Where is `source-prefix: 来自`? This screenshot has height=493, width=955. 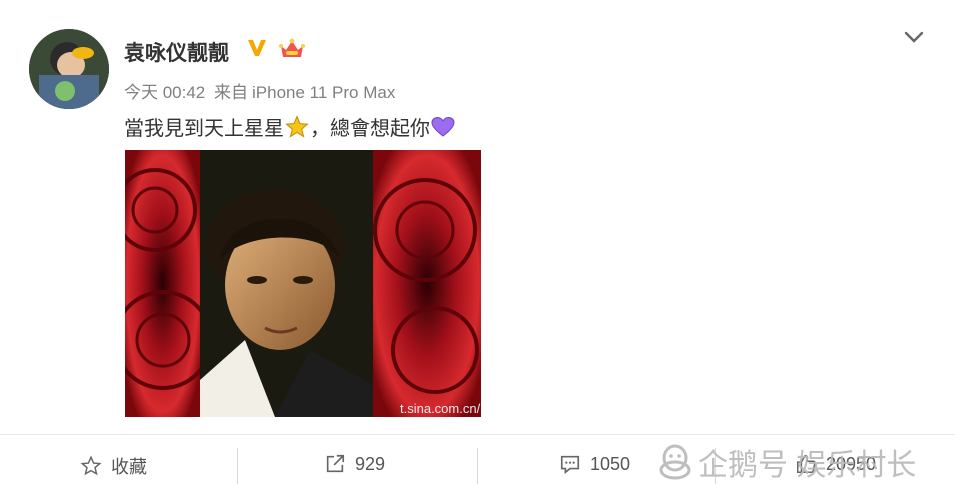
source-prefix: 来自 is located at coordinates (231, 92).